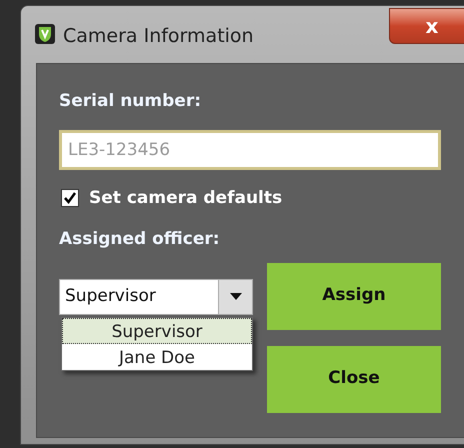 Image resolution: width=464 pixels, height=448 pixels. Describe the element at coordinates (236, 296) in the screenshot. I see `caret-icon` at that location.